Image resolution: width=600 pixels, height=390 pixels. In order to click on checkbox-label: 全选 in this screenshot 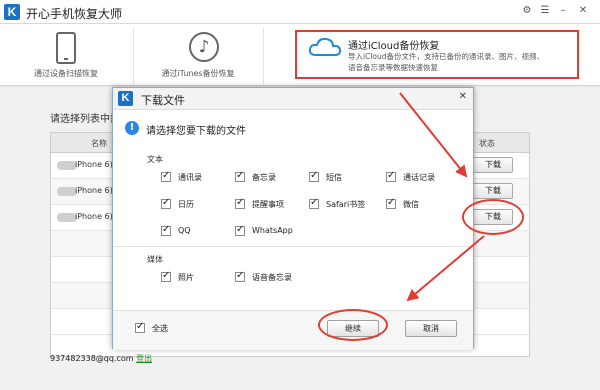, I will do `click(160, 328)`.